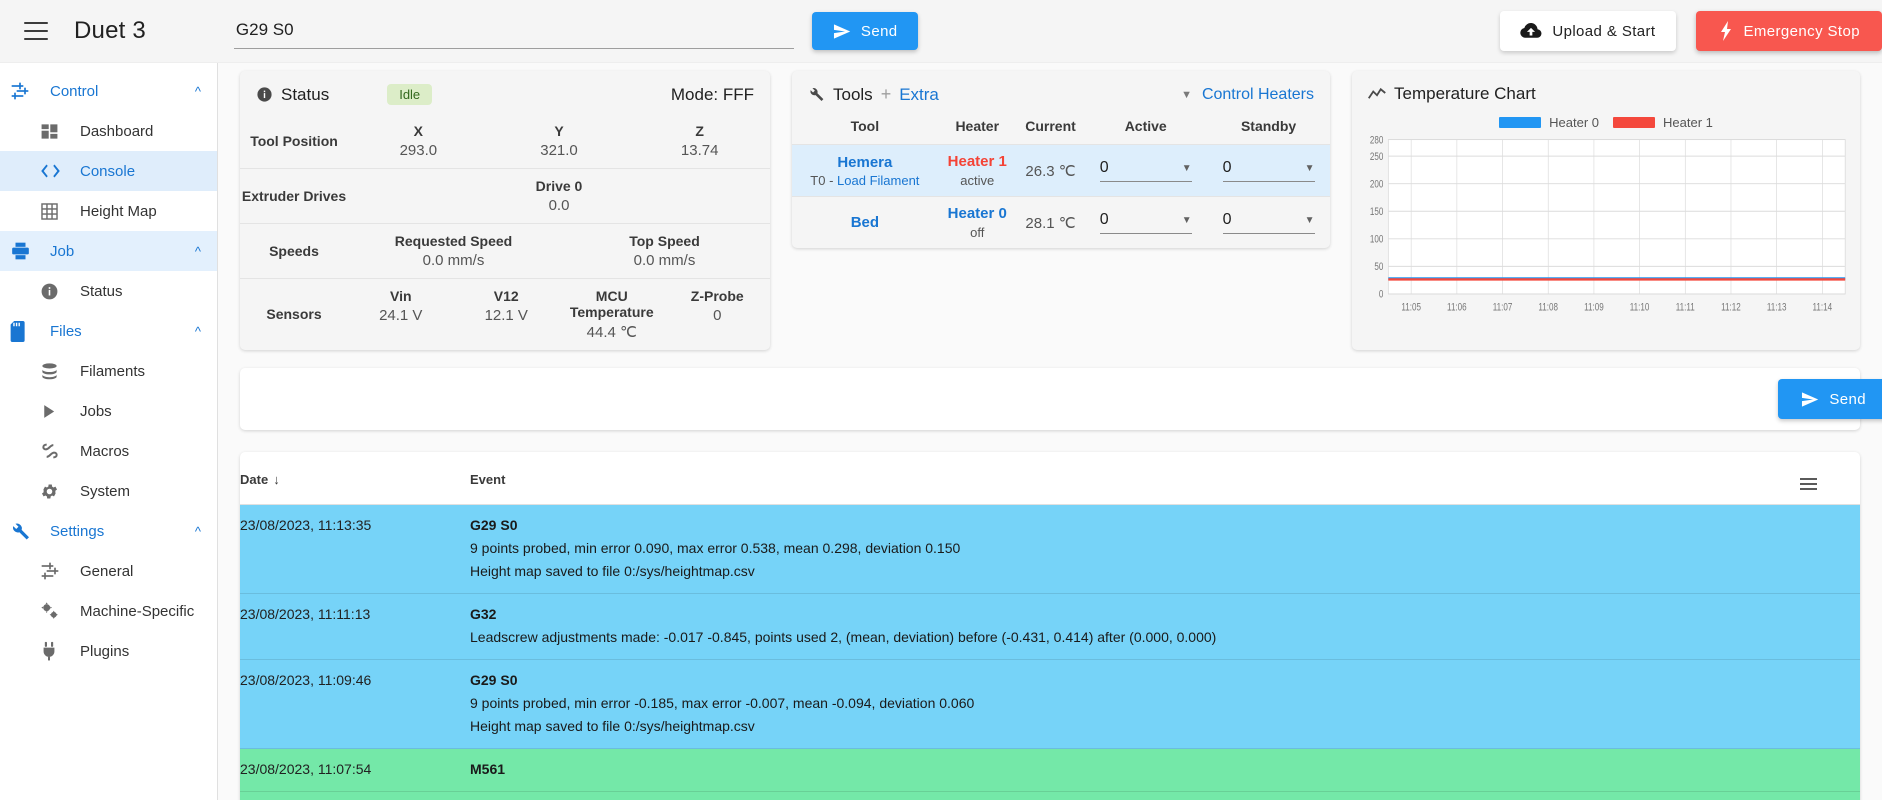 This screenshot has height=800, width=1882. I want to click on status-cell-key: MCU Temperature, so click(611, 304).